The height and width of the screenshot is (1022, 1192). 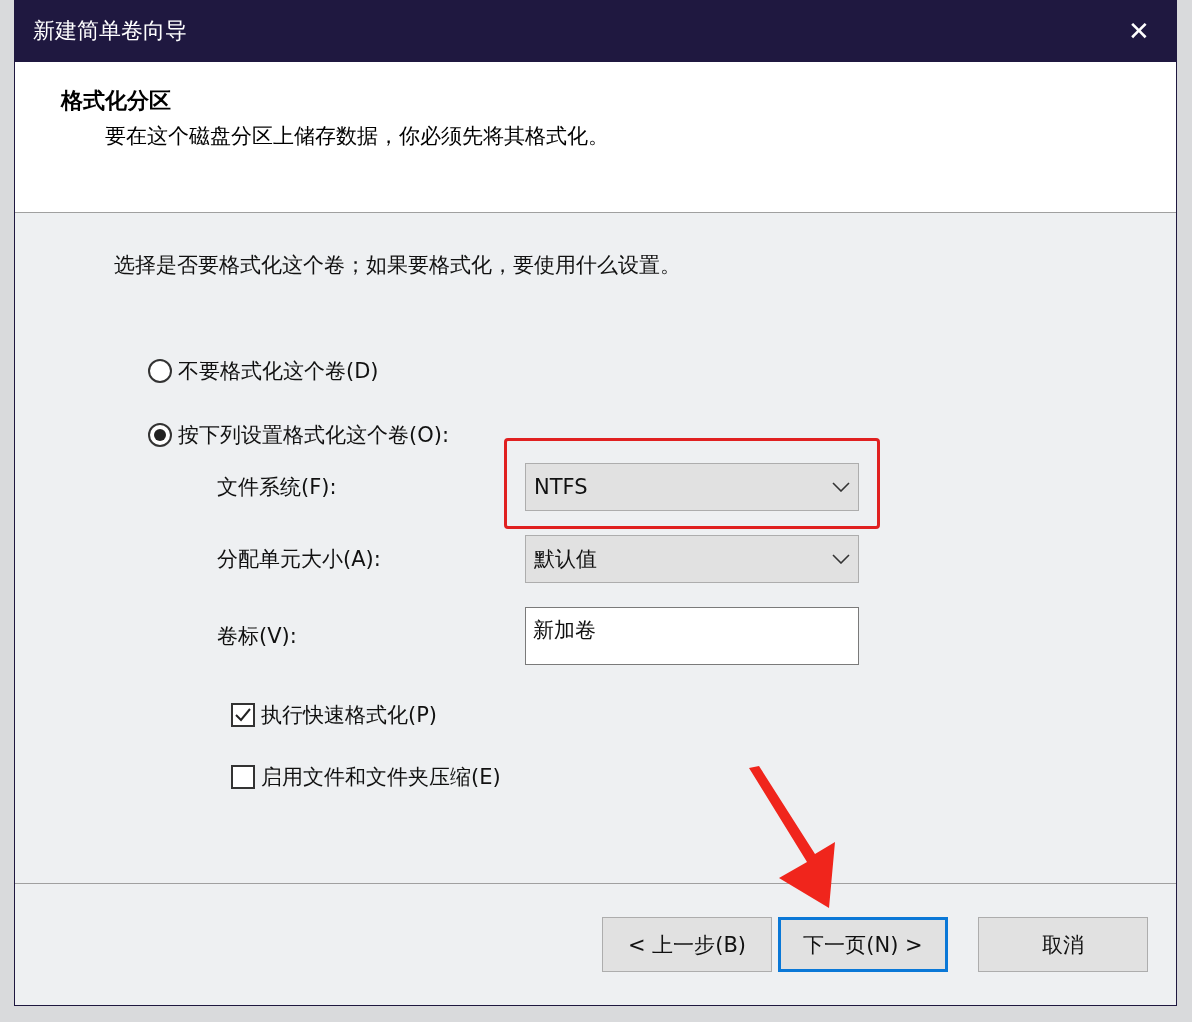 I want to click on instruction-text: 选择是否要格式化这个卷；如果要格式化，要使用什么设置。, so click(x=398, y=265).